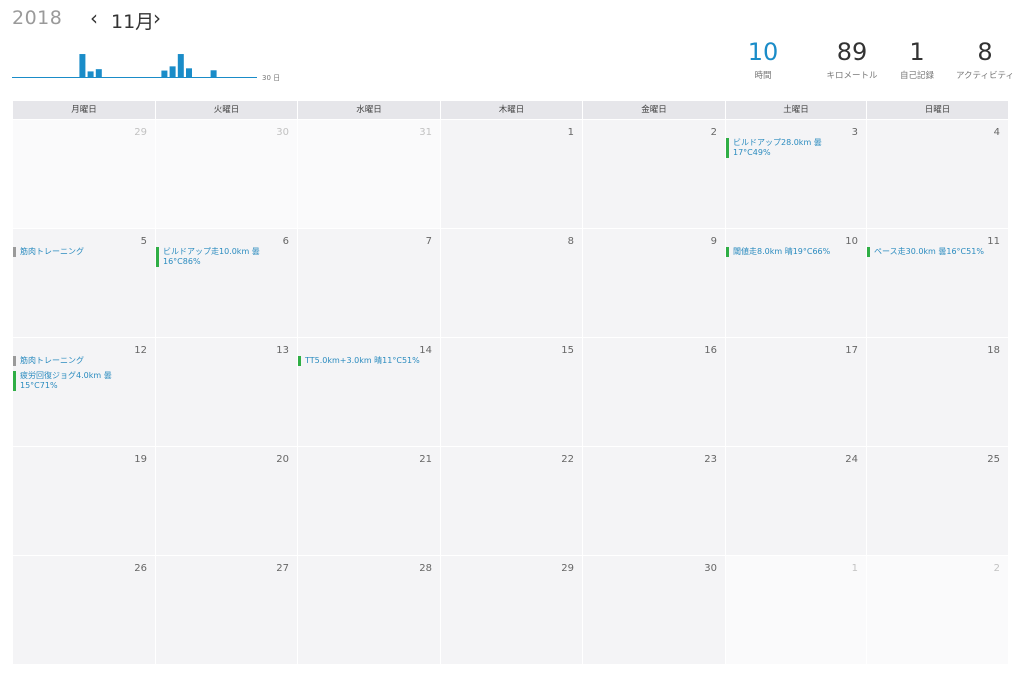 The image size is (1024, 674). Describe the element at coordinates (851, 241) in the screenshot. I see `day-number: 10` at that location.